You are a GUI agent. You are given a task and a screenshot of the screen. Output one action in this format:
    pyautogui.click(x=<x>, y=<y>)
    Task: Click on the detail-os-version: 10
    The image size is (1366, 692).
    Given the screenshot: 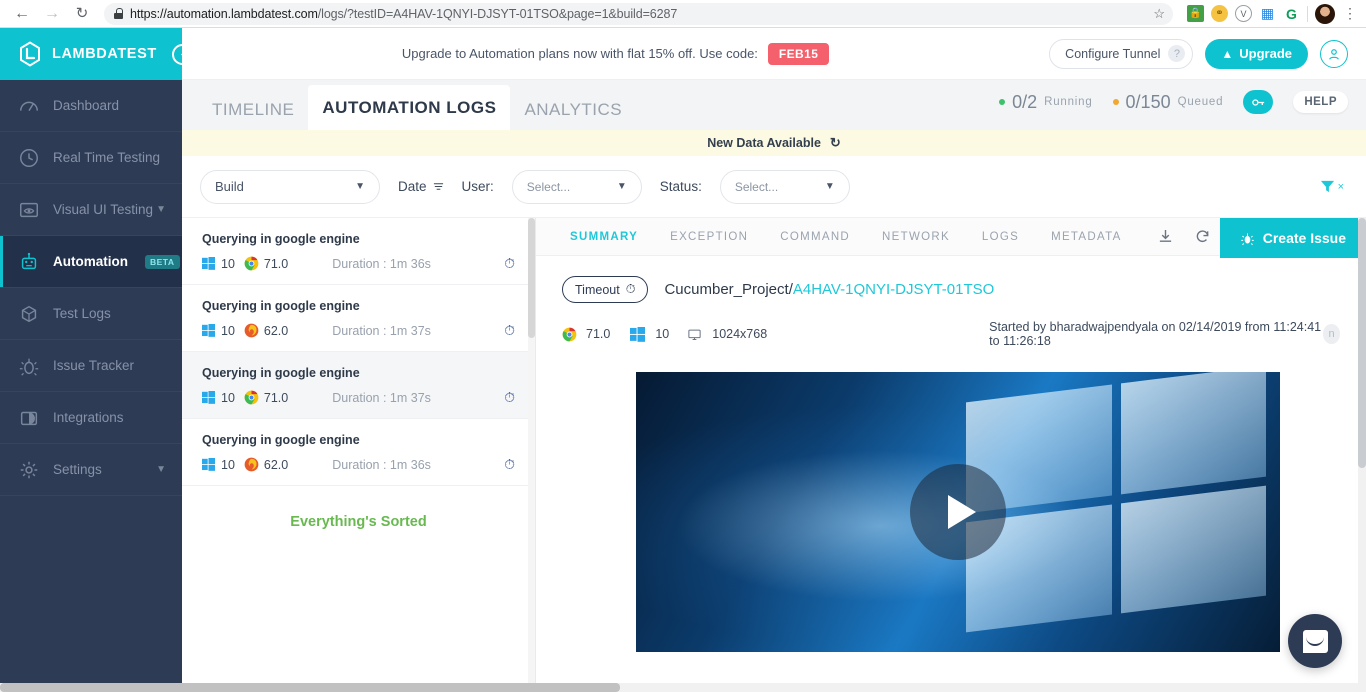 What is the action you would take?
    pyautogui.click(x=662, y=334)
    